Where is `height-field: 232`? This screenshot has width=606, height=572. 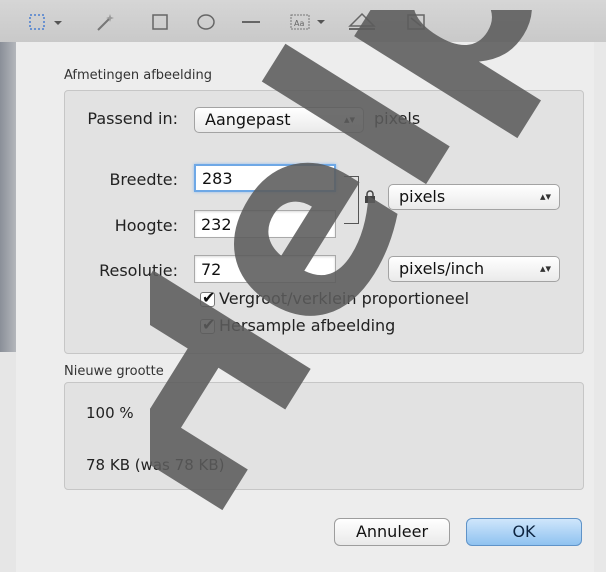
height-field: 232 is located at coordinates (265, 224).